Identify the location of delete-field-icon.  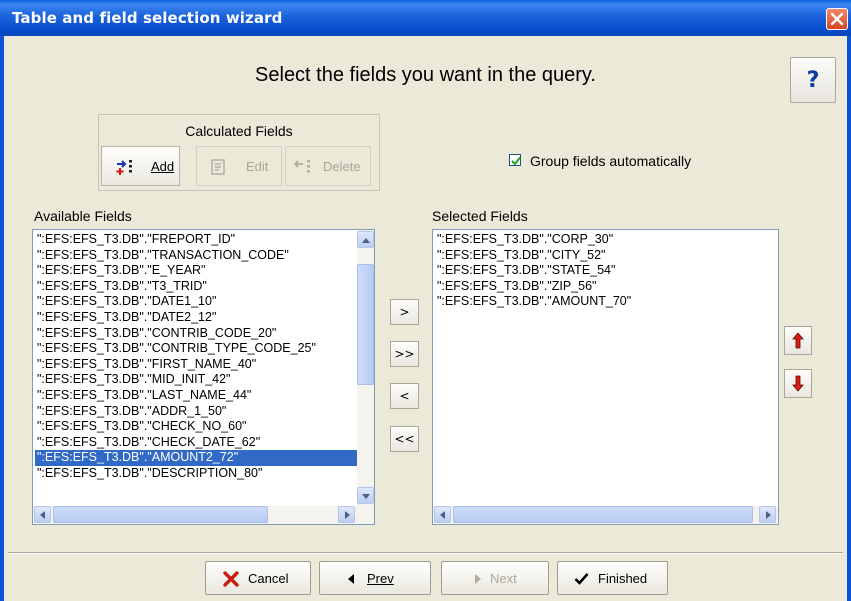
(302, 166).